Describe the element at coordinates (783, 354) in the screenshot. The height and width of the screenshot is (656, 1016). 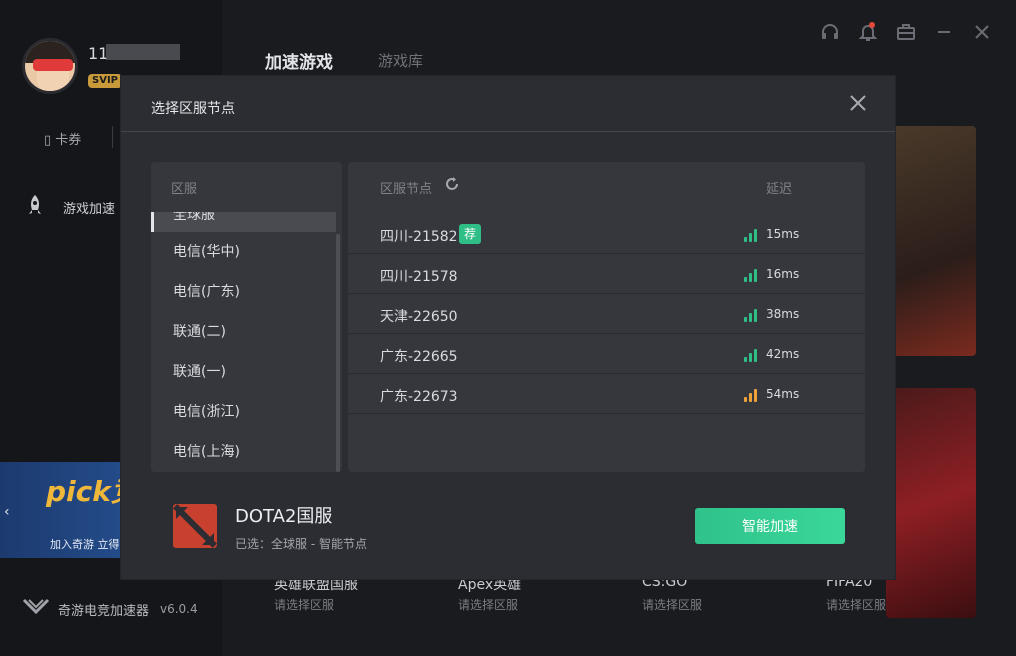
I see `latency-value: 42ms` at that location.